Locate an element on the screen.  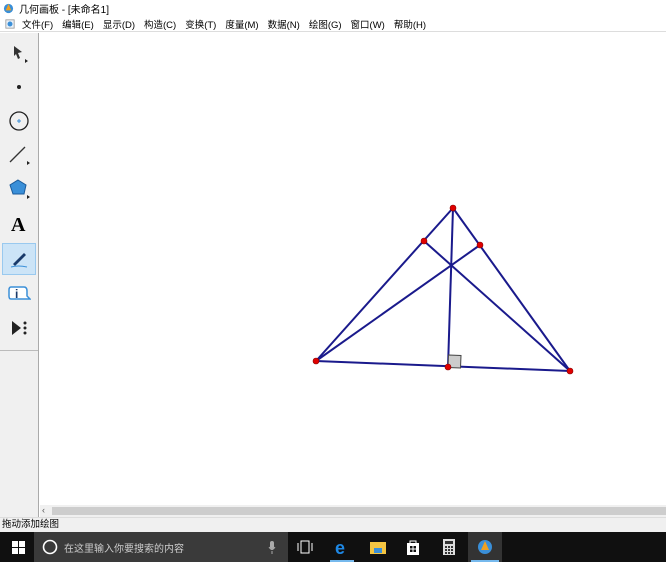
scroll-left-icon: ‹ is located at coordinates (43, 510).